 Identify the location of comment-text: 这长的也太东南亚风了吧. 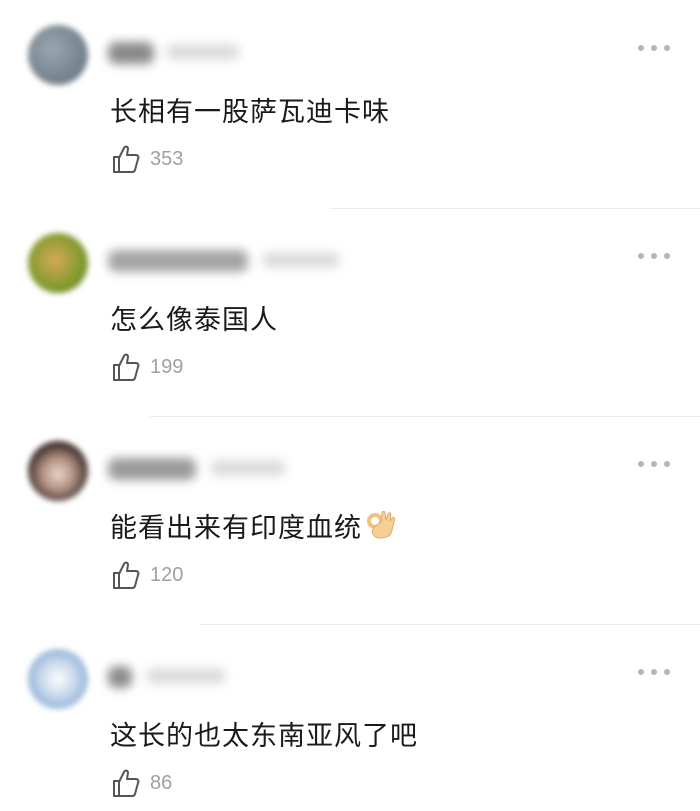
(264, 736).